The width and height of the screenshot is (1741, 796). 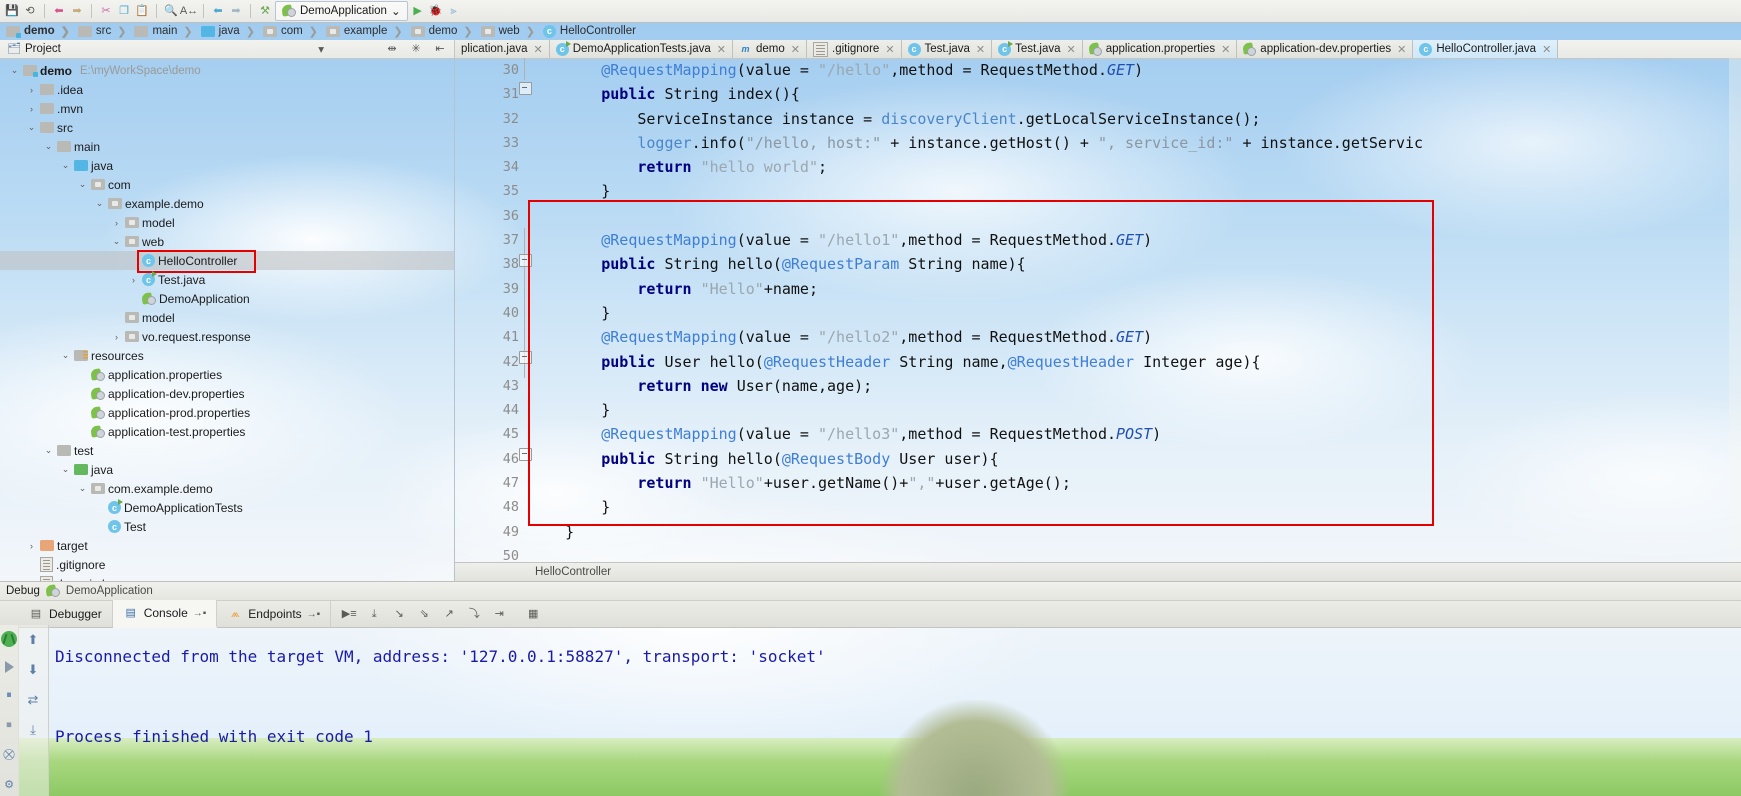 What do you see at coordinates (142, 11) in the screenshot?
I see `paste-icon: 📋` at bounding box center [142, 11].